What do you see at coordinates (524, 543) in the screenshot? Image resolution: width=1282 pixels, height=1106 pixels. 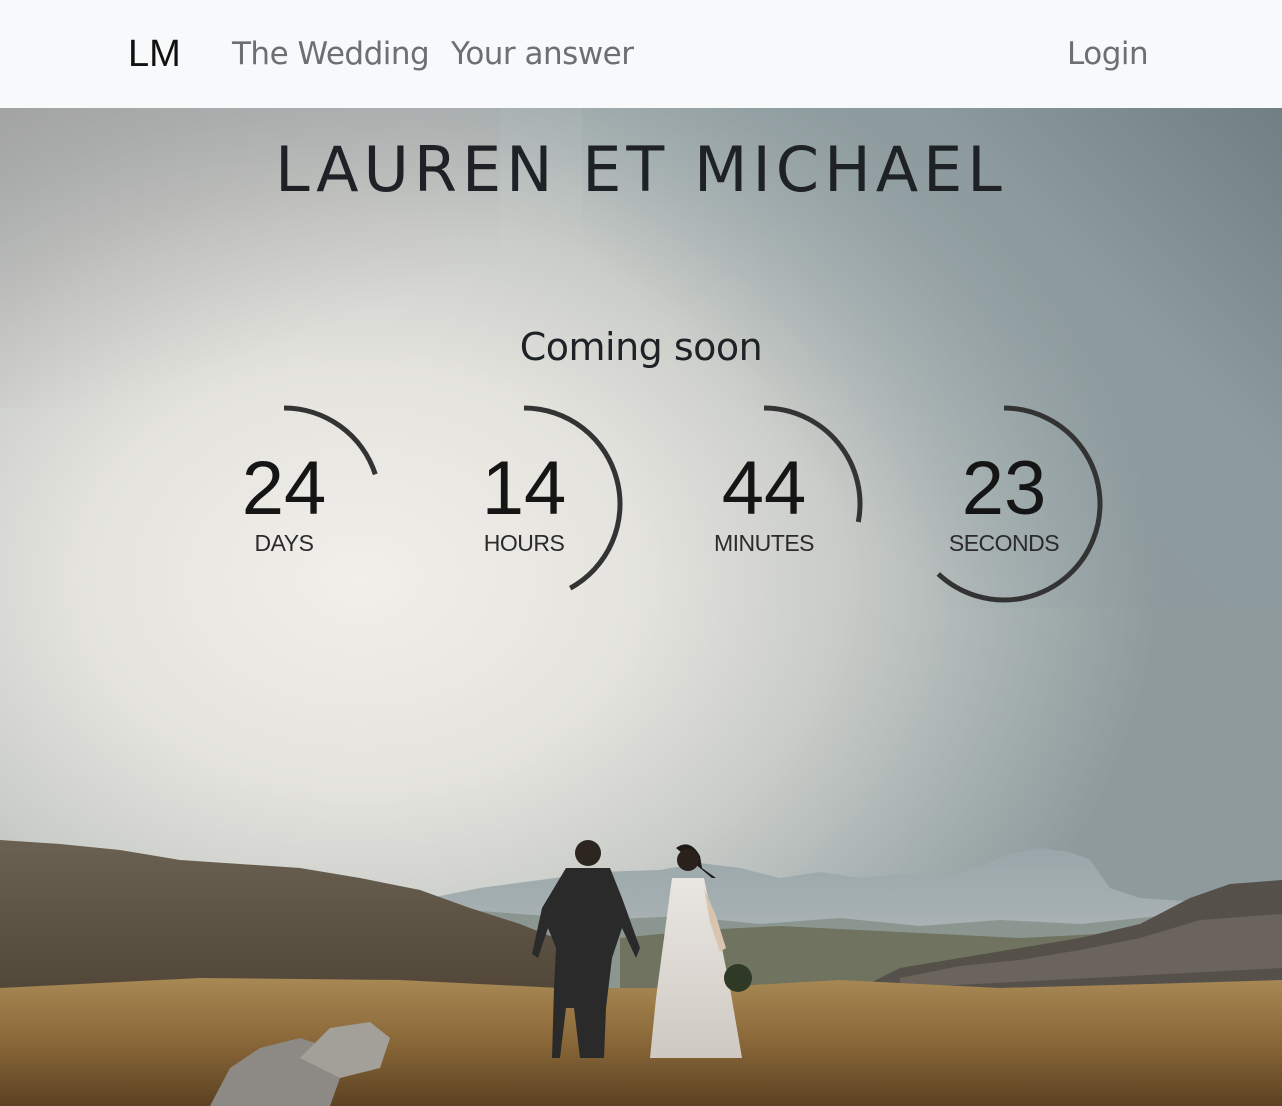 I see `hours-label: HOURS` at bounding box center [524, 543].